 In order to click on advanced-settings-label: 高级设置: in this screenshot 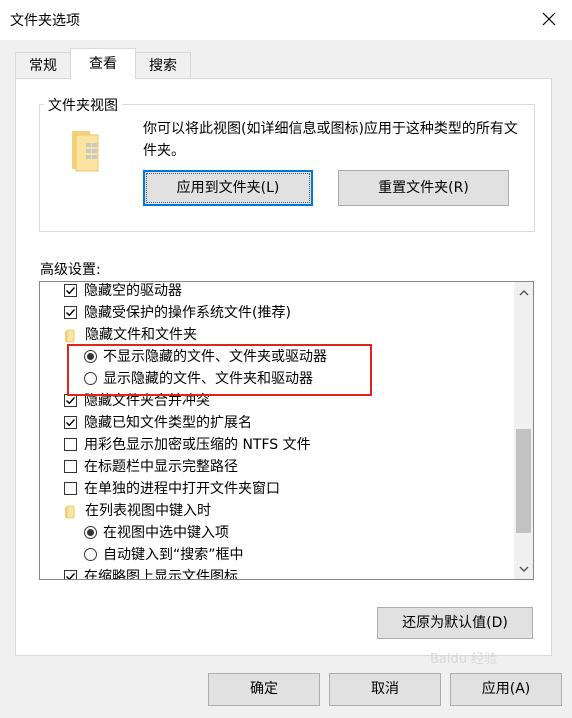, I will do `click(70, 270)`.